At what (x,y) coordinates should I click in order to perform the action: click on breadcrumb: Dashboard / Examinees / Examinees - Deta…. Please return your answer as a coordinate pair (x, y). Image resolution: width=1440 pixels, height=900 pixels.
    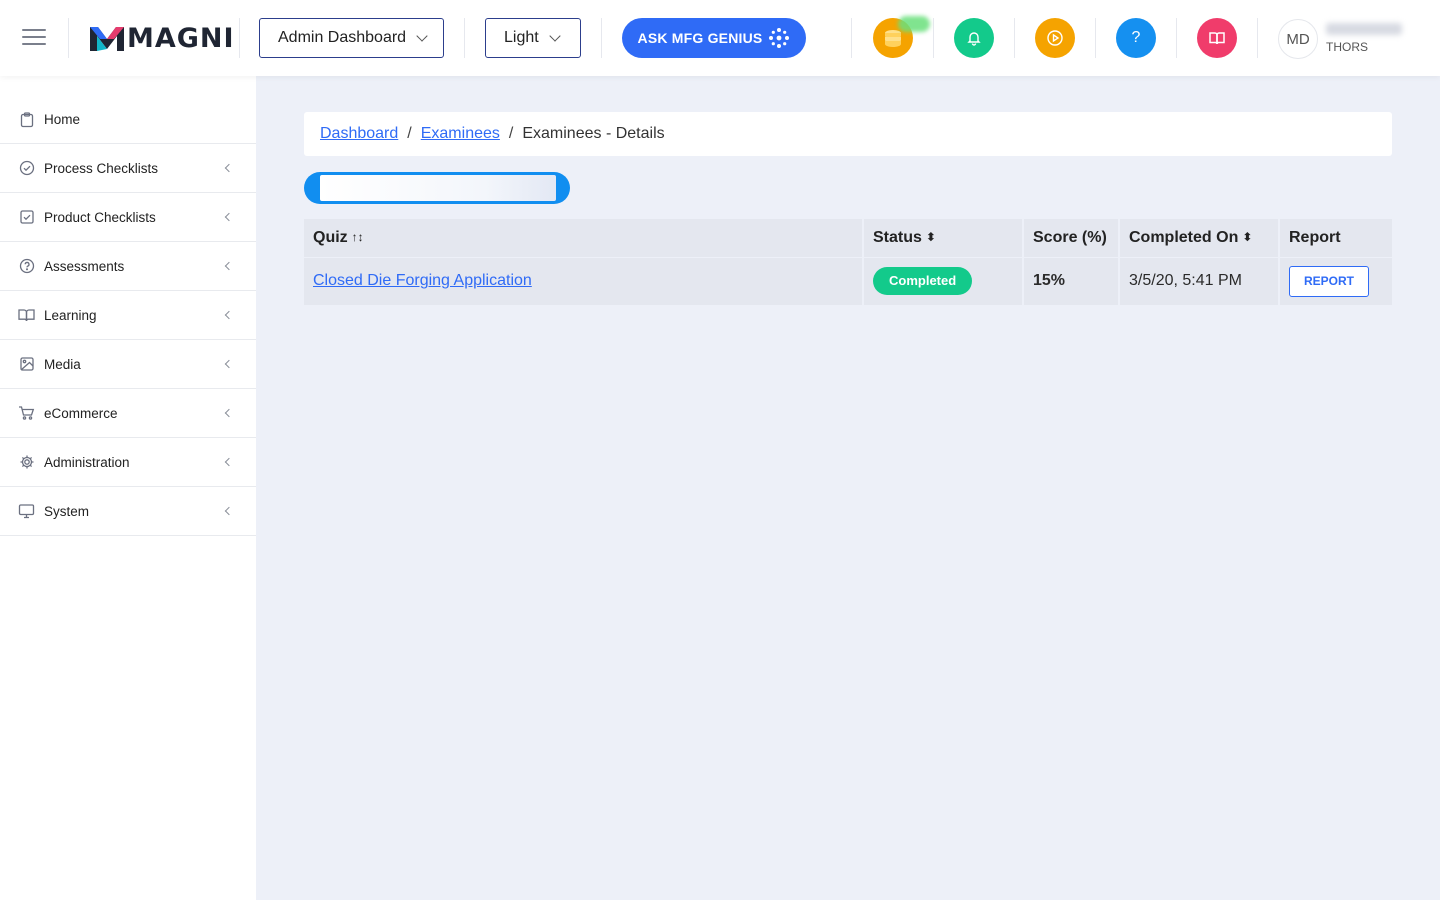
    Looking at the image, I should click on (848, 134).